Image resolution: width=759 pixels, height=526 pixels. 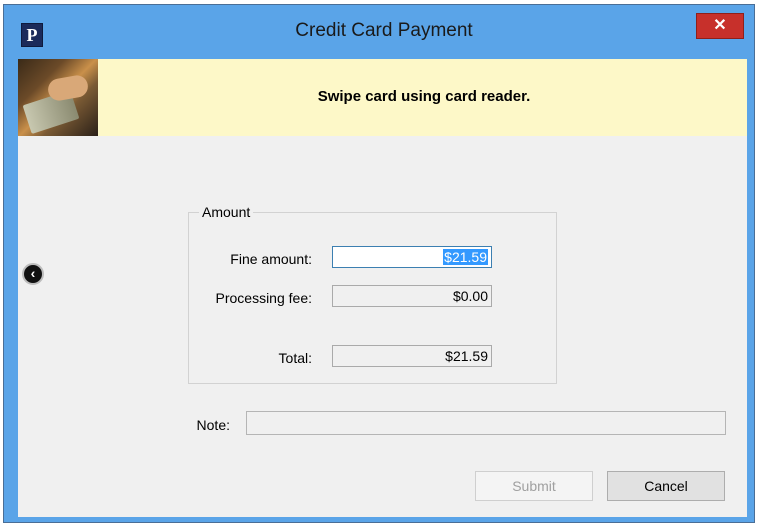 What do you see at coordinates (384, 30) in the screenshot?
I see `window-title: Credit Card Payment` at bounding box center [384, 30].